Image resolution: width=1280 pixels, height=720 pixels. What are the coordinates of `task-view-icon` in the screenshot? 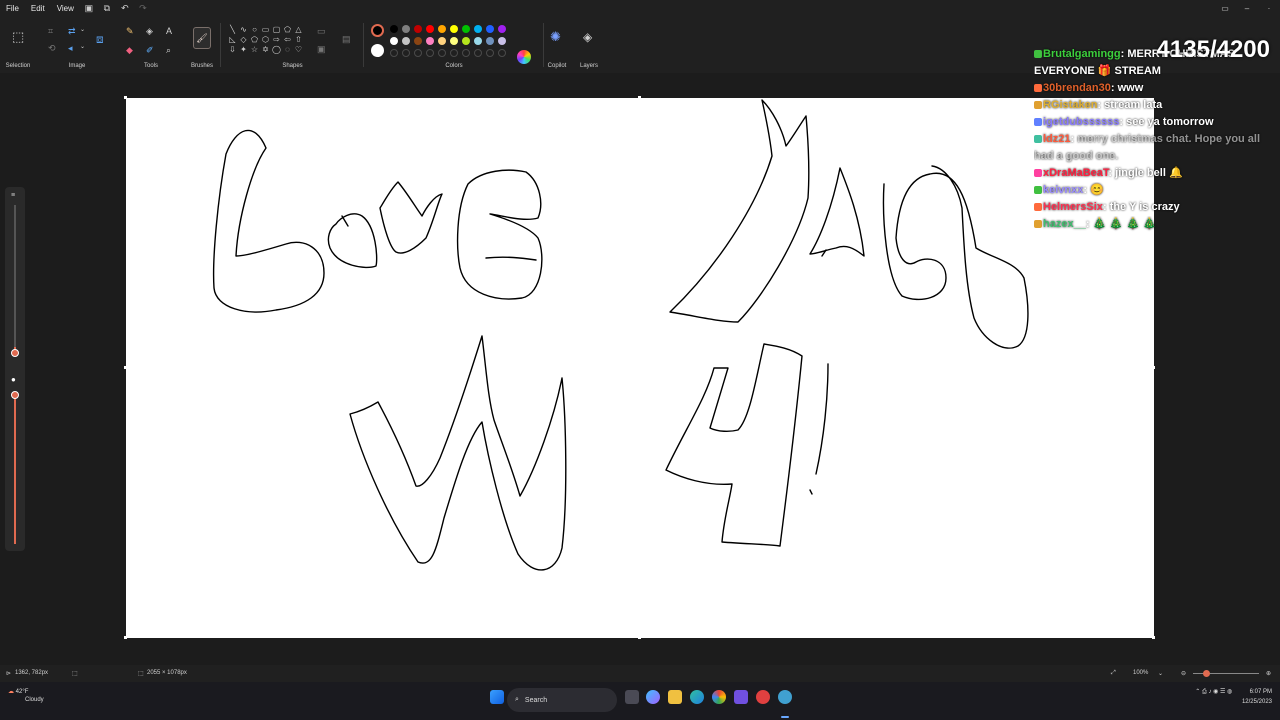 It's located at (632, 697).